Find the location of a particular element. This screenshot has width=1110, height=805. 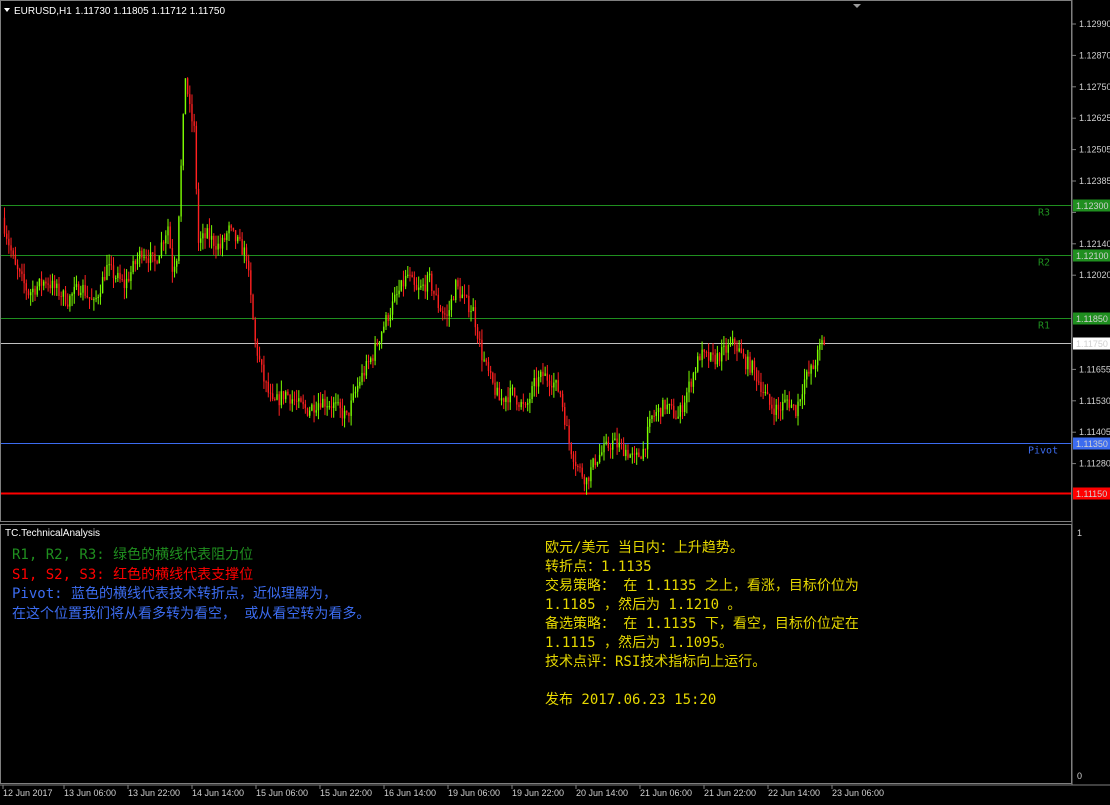

level-price-tag: 1.11150 is located at coordinates (1091, 494).